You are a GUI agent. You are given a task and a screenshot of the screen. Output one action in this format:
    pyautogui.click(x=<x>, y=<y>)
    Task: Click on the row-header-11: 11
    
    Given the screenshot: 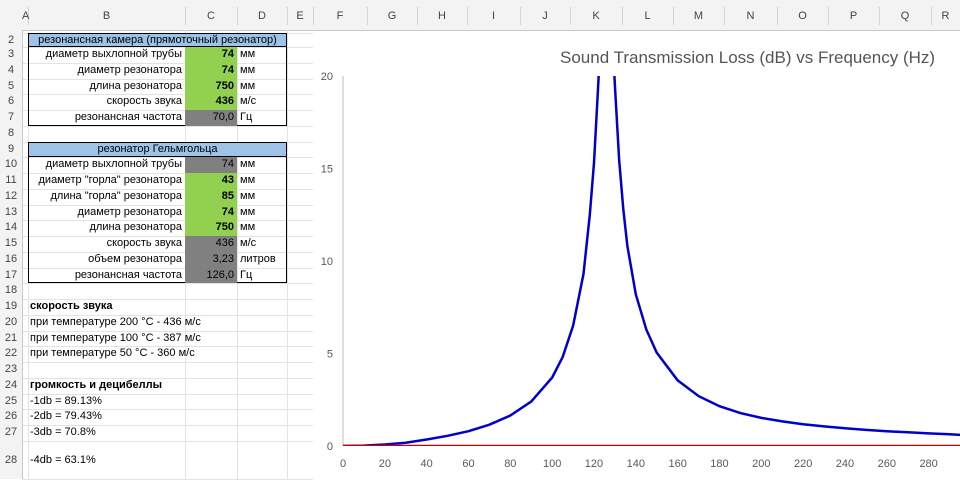 What is the action you would take?
    pyautogui.click(x=11, y=181)
    